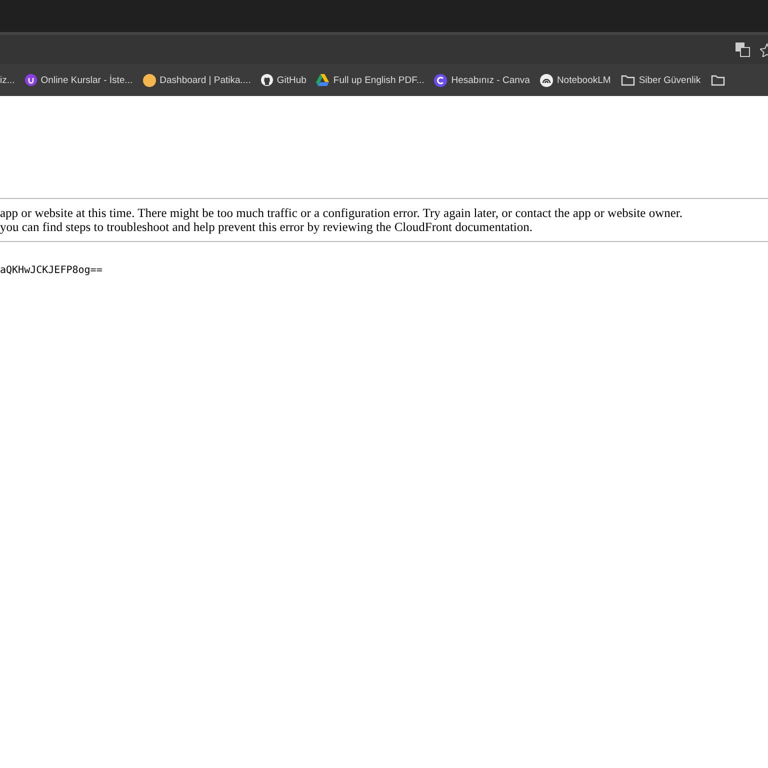  Describe the element at coordinates (482, 80) in the screenshot. I see `bookmark: Hesabınız - Canva` at that location.